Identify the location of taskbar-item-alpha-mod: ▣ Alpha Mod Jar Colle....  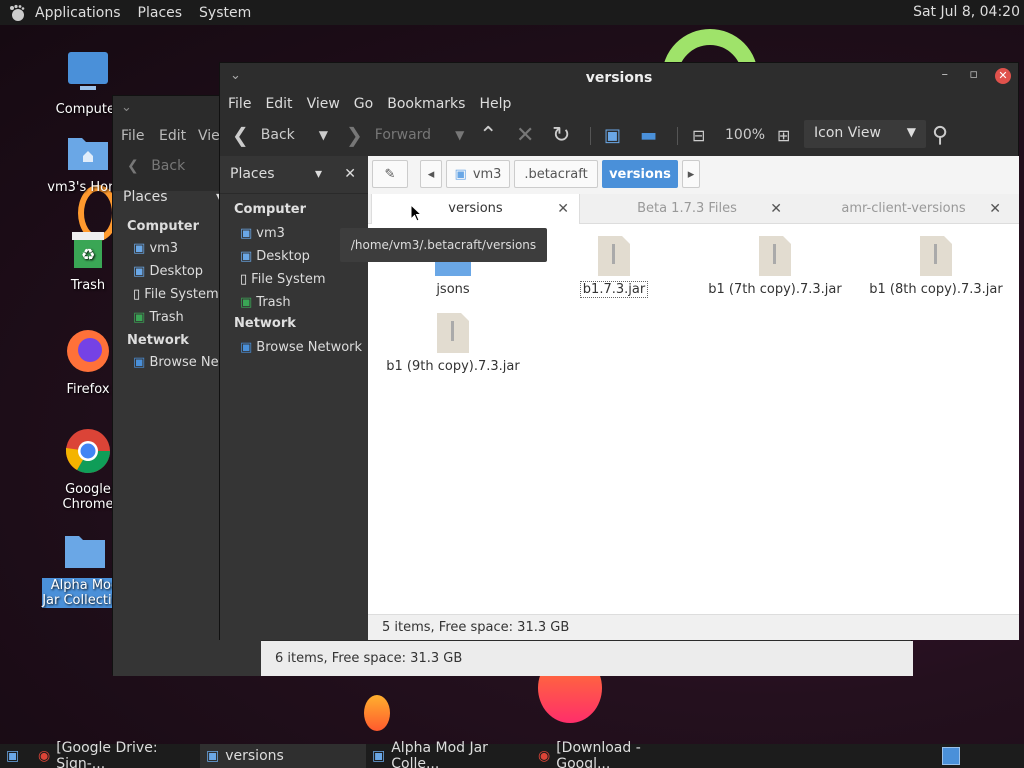
(449, 754).